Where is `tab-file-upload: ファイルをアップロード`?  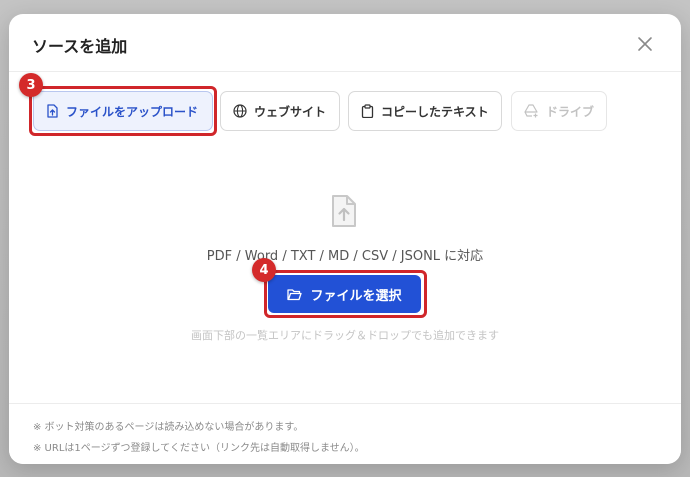 tab-file-upload: ファイルをアップロード is located at coordinates (123, 111).